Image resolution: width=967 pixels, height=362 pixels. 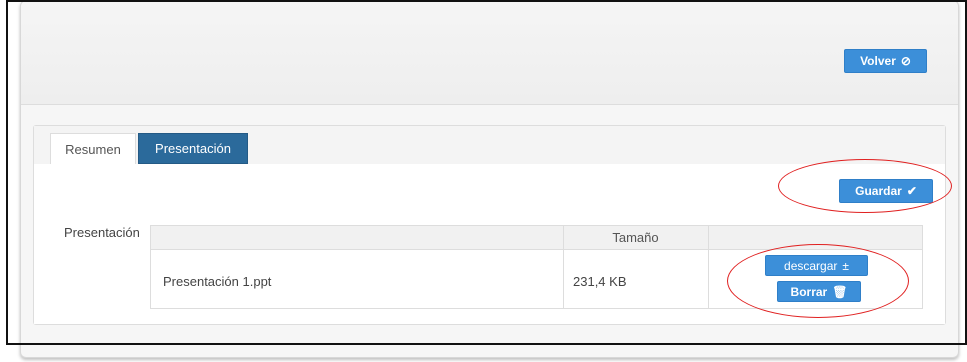 I want to click on tab-resumen: Resumen, so click(x=93, y=148).